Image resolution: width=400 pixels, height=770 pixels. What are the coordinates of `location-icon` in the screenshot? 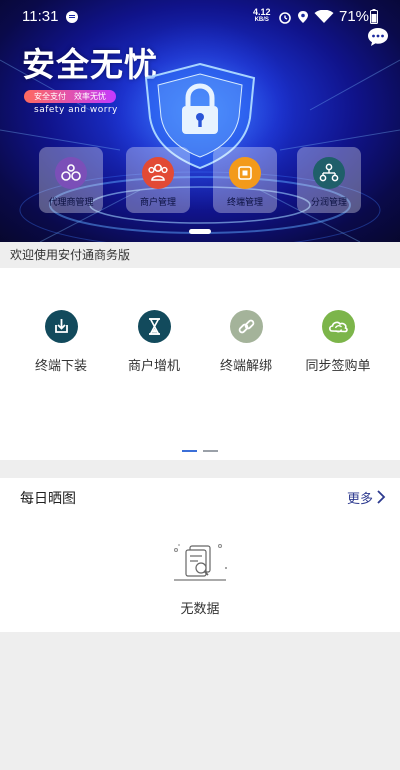 It's located at (303, 17).